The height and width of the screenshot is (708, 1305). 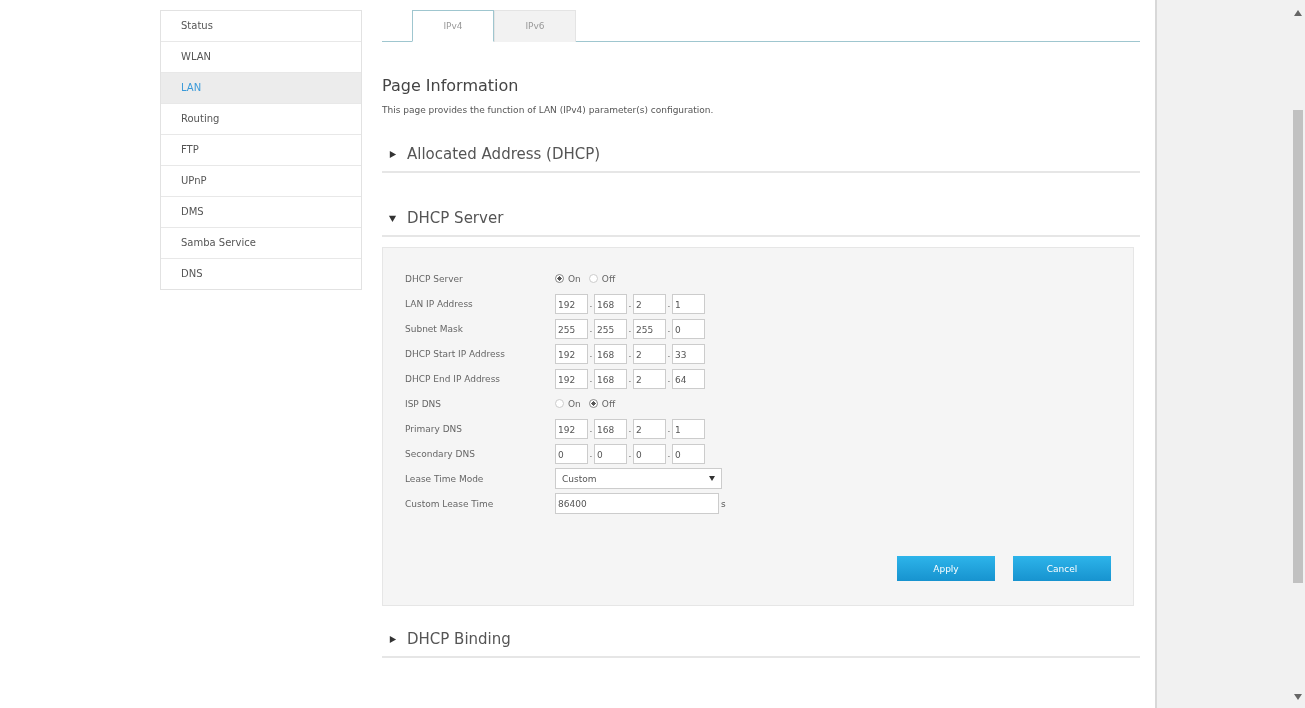 I want to click on field-label: LAN IP Address, so click(x=439, y=303).